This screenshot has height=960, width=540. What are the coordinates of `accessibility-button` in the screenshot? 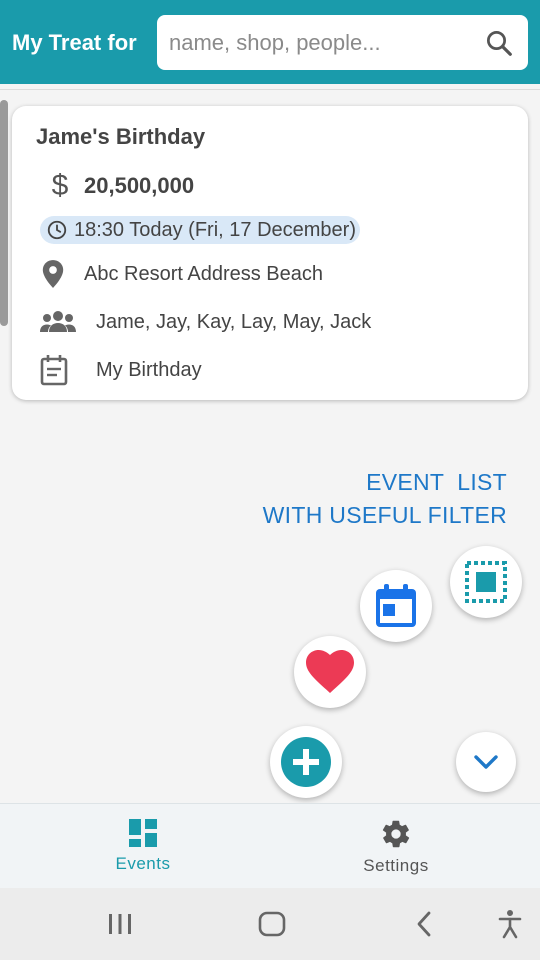 It's located at (510, 924).